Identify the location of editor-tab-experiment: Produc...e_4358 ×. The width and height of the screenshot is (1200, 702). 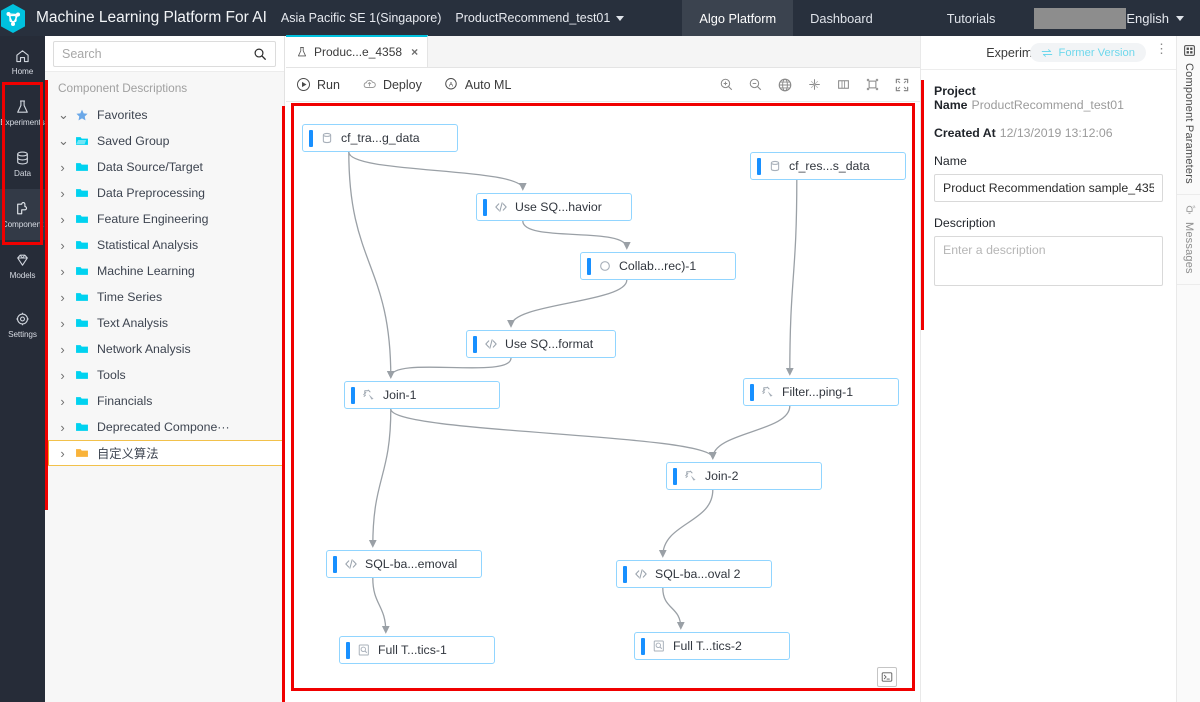
(357, 51).